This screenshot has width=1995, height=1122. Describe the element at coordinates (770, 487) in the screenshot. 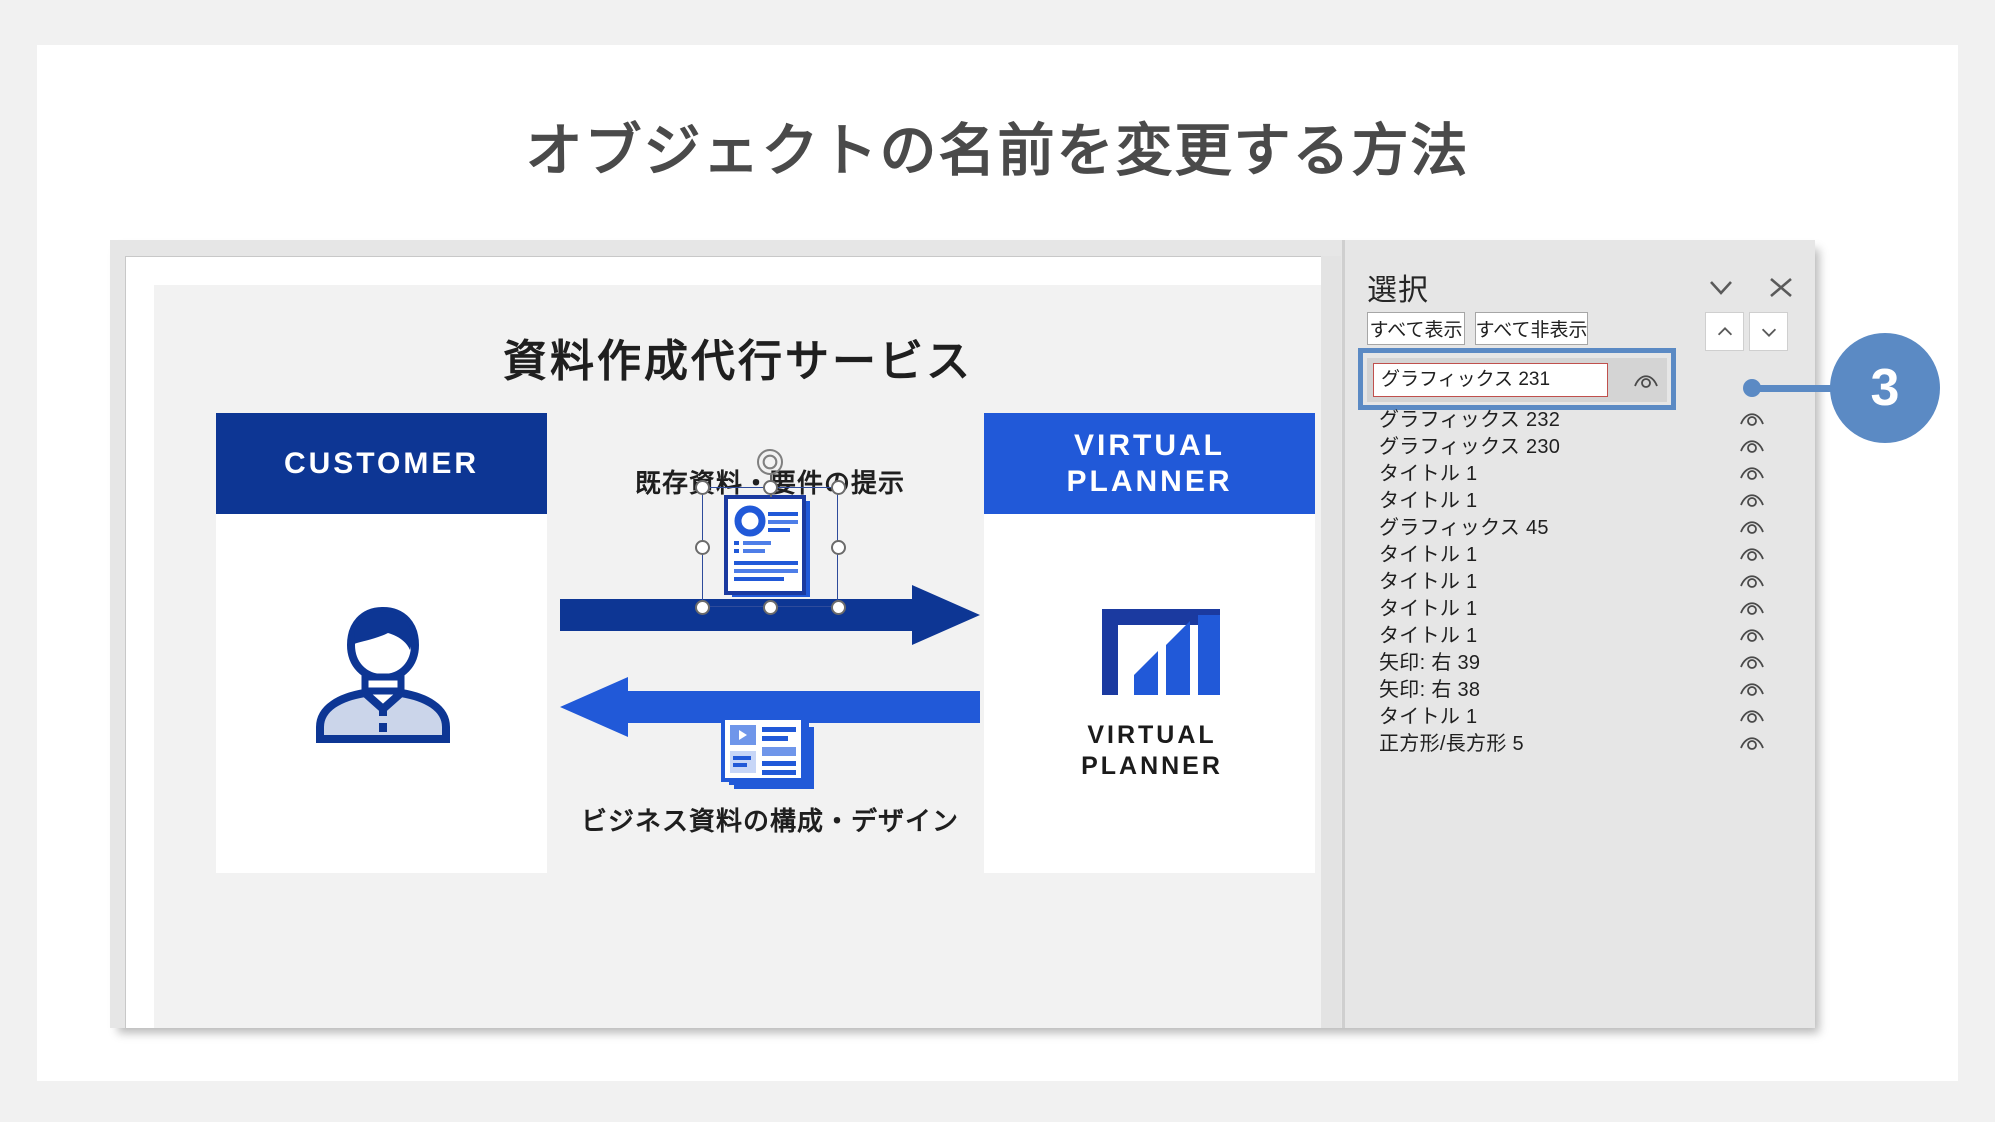

I see `handle-top-center` at that location.